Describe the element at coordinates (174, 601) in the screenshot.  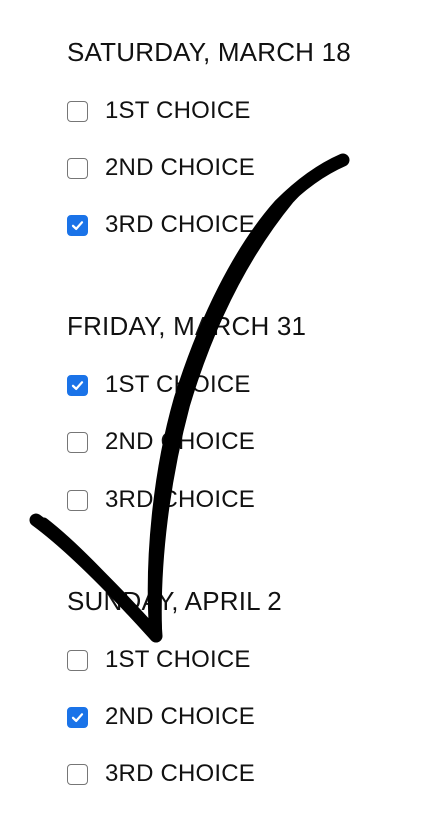
I see `group-heading-sunday-april-2: SUNDAY, APRIL 2` at that location.